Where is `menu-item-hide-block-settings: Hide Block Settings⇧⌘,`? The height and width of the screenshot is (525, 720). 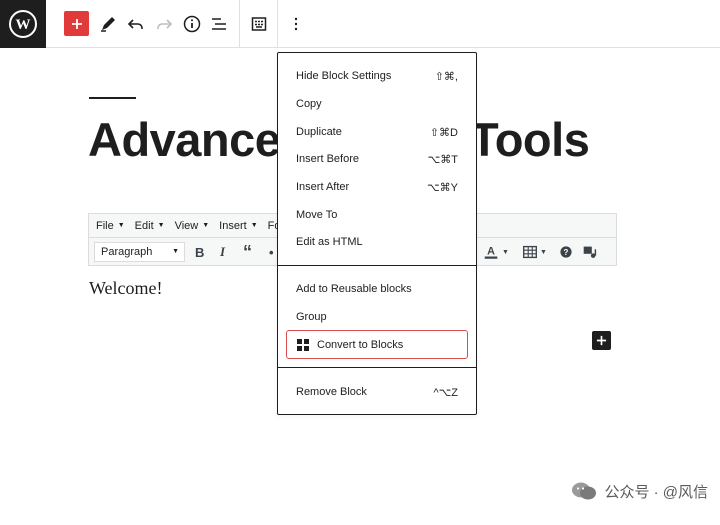
menu-item-hide-block-settings: Hide Block Settings⇧⌘, is located at coordinates (377, 76).